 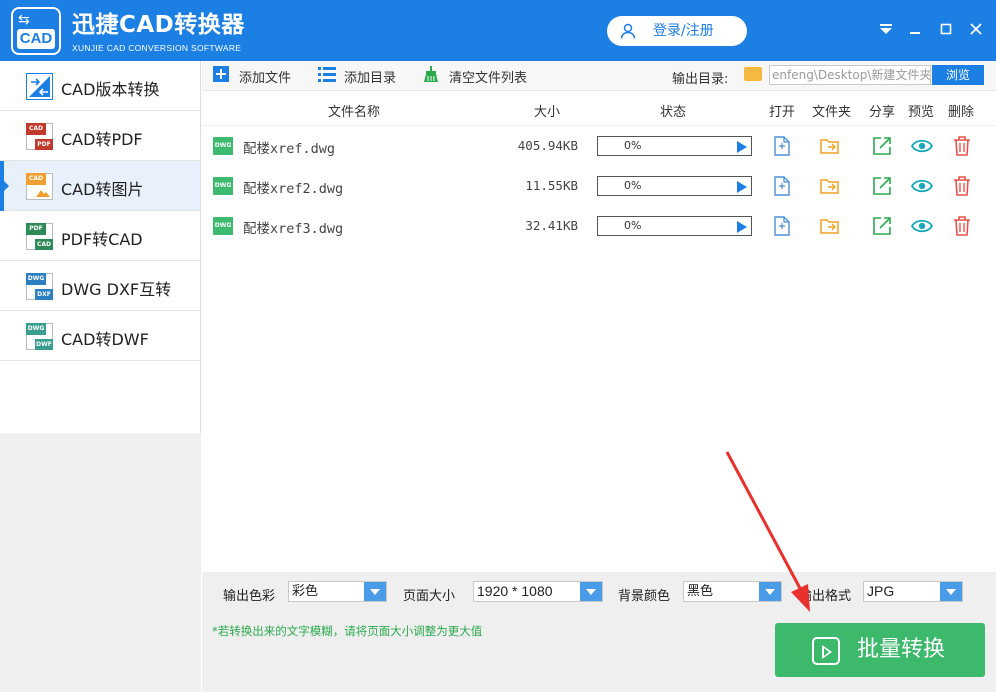 What do you see at coordinates (961, 112) in the screenshot?
I see `header-delete: 删除` at bounding box center [961, 112].